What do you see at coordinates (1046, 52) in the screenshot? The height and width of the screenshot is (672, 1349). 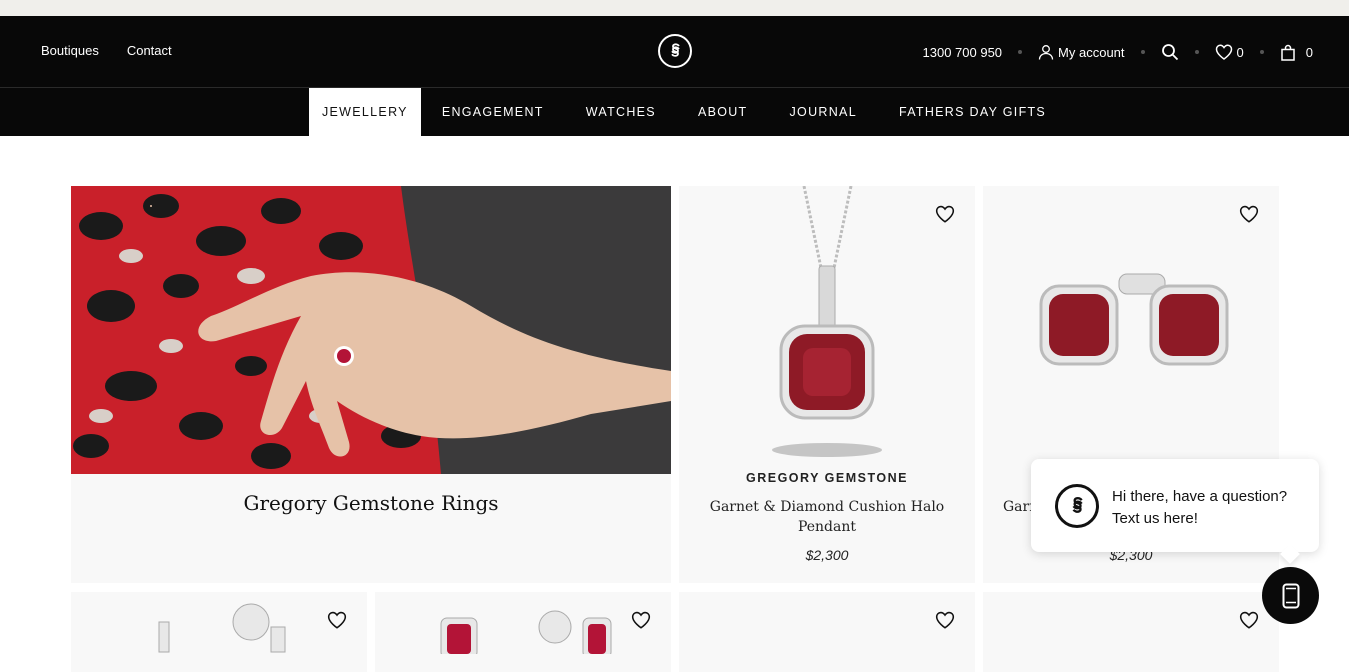 I see `user-icon` at bounding box center [1046, 52].